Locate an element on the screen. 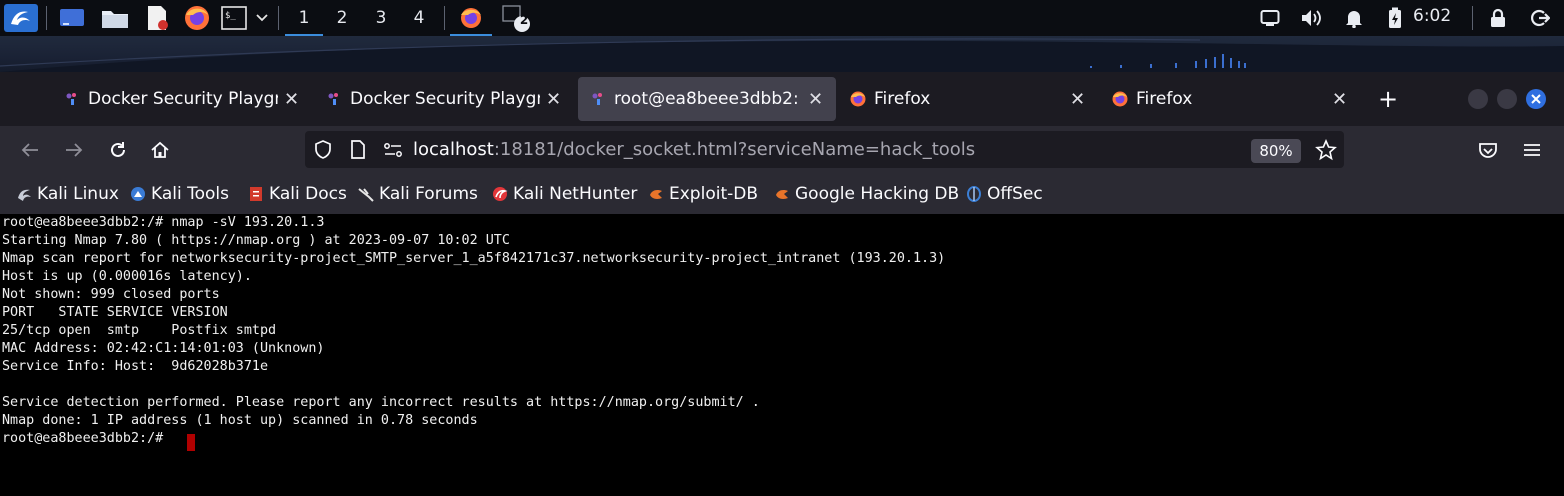  zoom-label: 80% is located at coordinates (1276, 151).